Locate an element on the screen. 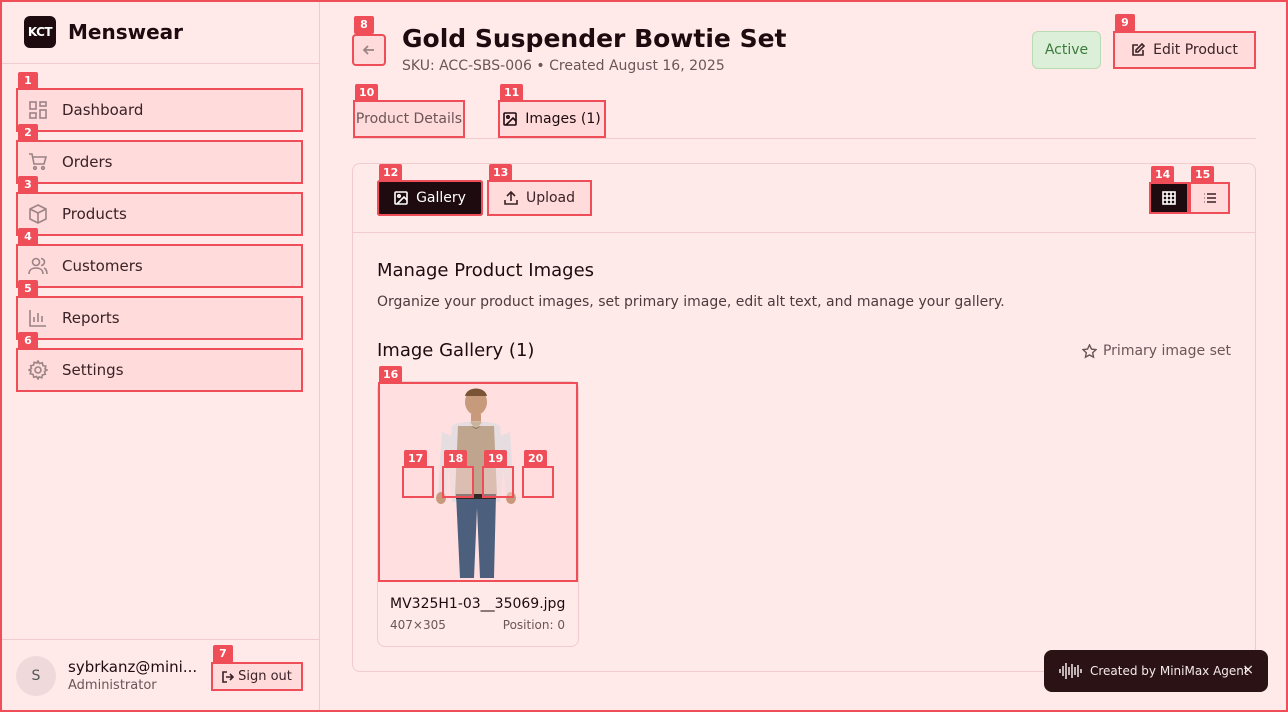 This screenshot has height=712, width=1288. image-file-name: MV325H1-03__35069.jpg is located at coordinates (478, 604).